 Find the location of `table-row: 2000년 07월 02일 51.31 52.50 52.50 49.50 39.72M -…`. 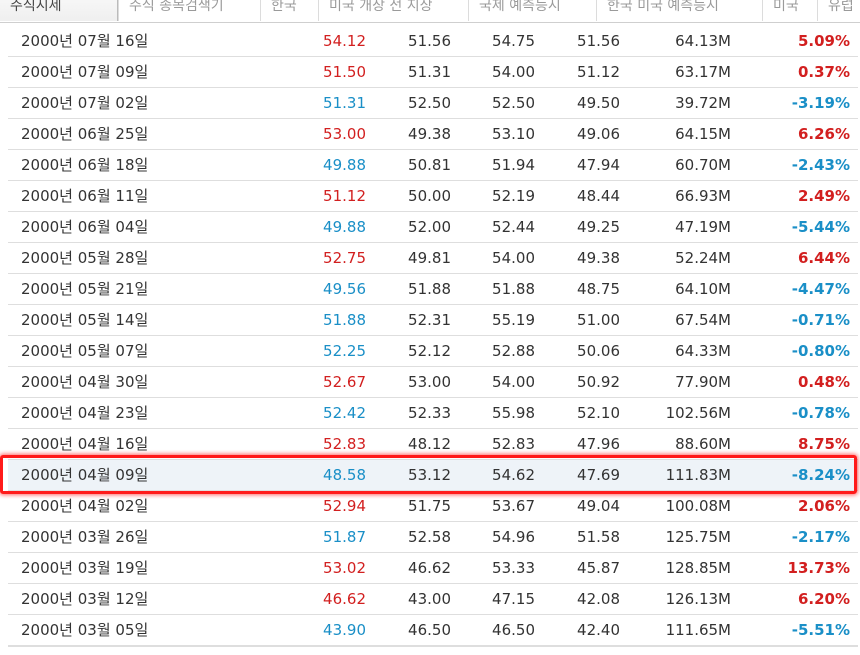

table-row: 2000년 07월 02일 51.31 52.50 52.50 49.50 39.72M -… is located at coordinates (433, 103).